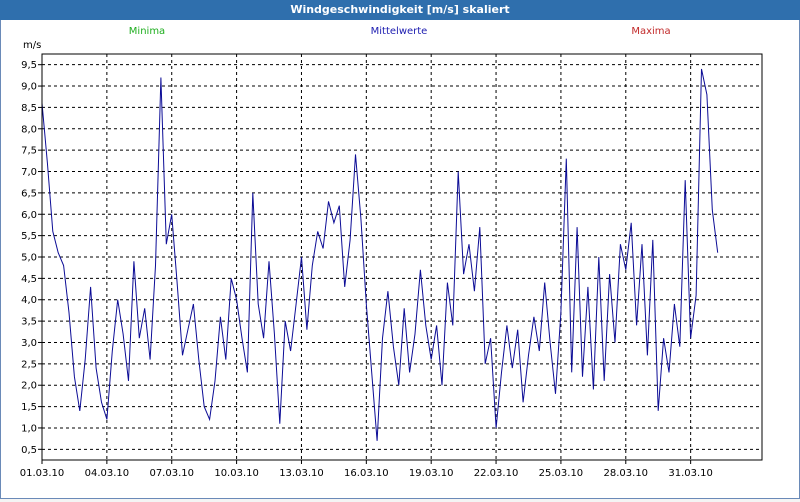 This screenshot has width=800, height=502. What do you see at coordinates (29, 129) in the screenshot?
I see `y-tick-label: 8,0` at bounding box center [29, 129].